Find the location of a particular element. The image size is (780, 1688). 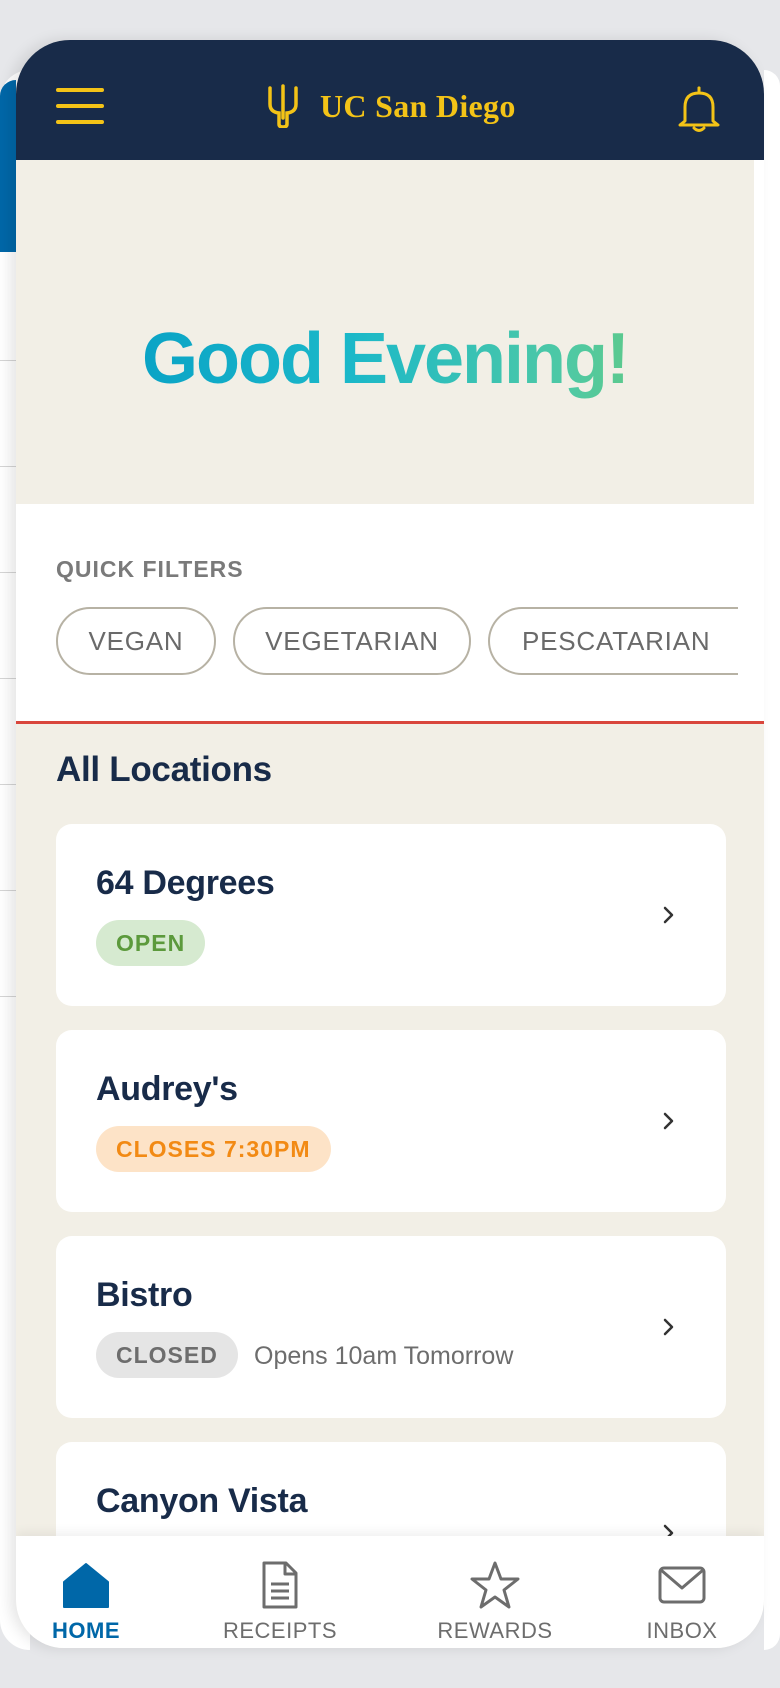

location-card: Bistro CLOSED Opens 10am Tomorrow is located at coordinates (391, 1327).